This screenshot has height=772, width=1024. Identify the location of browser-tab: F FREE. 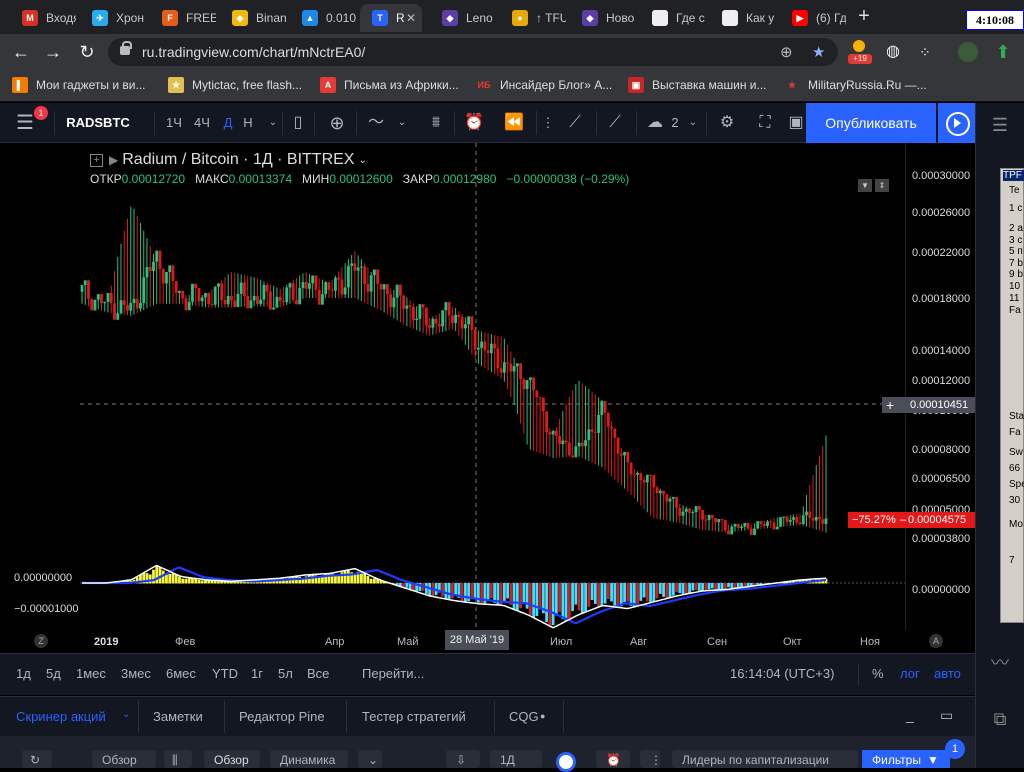
(183, 18).